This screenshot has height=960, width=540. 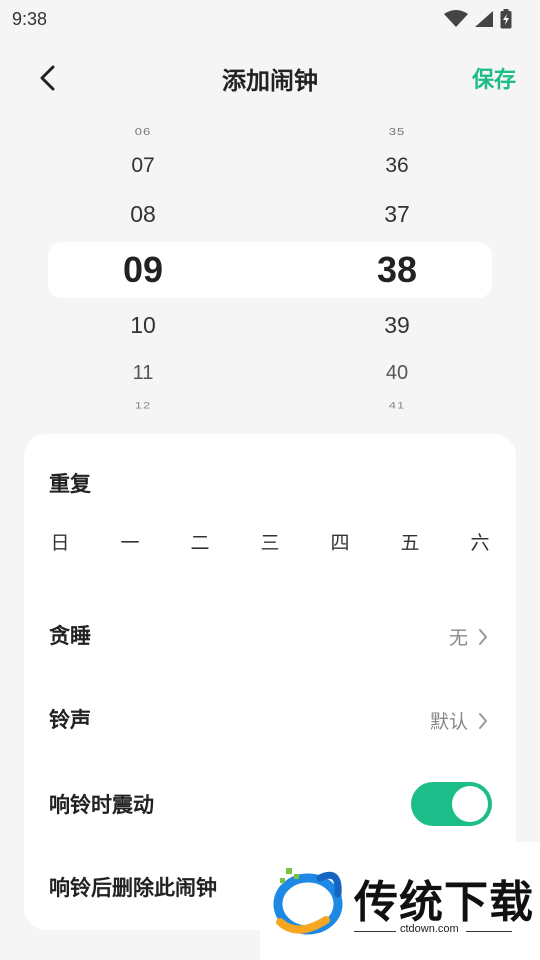 I want to click on battery-charging-icon, so click(x=506, y=19).